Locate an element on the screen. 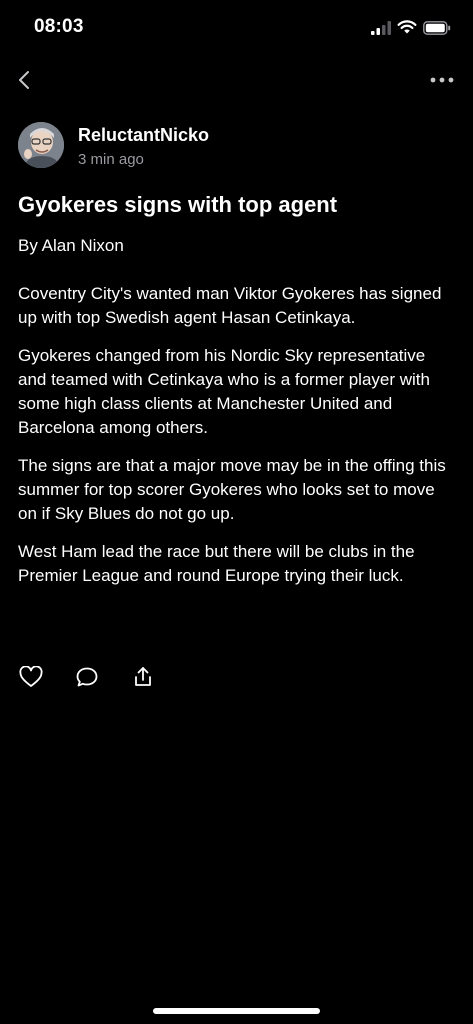 The image size is (473, 1024). home-indicator is located at coordinates (236, 1011).